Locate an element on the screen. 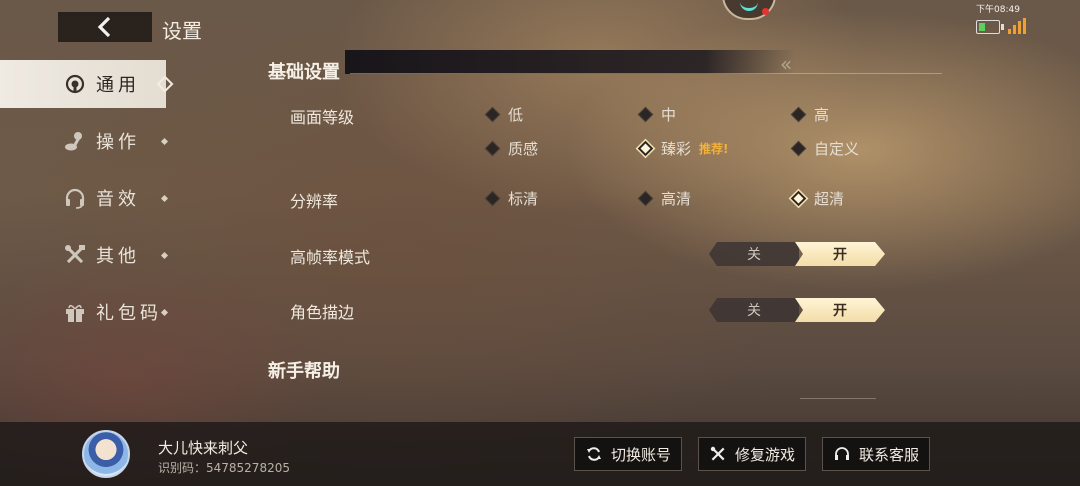  sidebar-item-gift-code: 礼包码 is located at coordinates (84, 312).